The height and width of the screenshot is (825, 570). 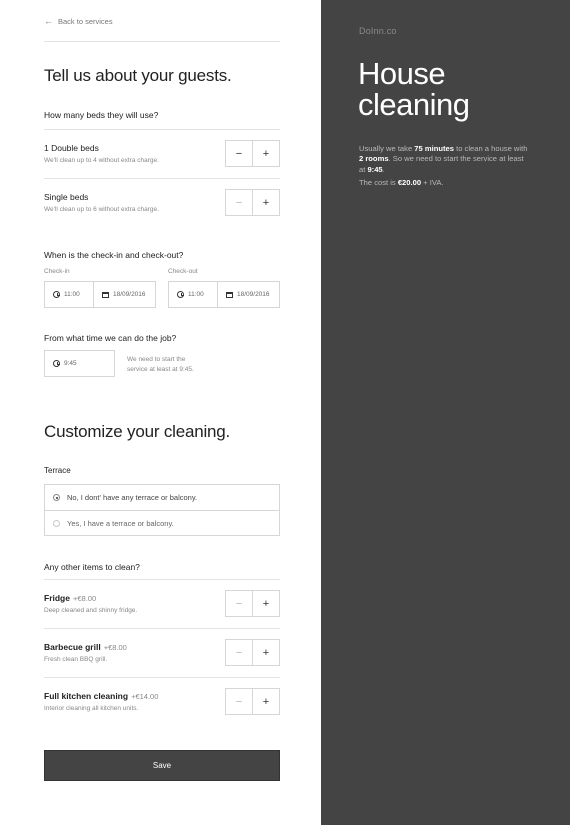 What do you see at coordinates (138, 75) in the screenshot?
I see `guests-heading: Tell us about your guests.` at bounding box center [138, 75].